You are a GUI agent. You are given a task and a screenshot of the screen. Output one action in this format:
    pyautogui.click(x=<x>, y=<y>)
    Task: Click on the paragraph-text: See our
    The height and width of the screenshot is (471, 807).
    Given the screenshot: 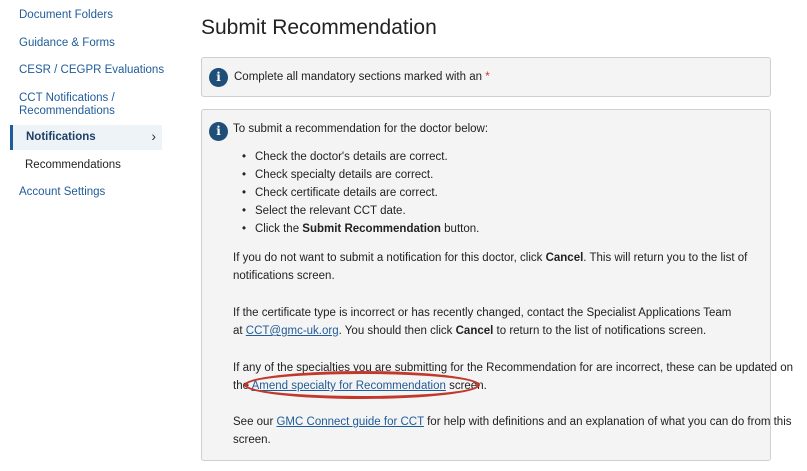 What is the action you would take?
    pyautogui.click(x=255, y=422)
    